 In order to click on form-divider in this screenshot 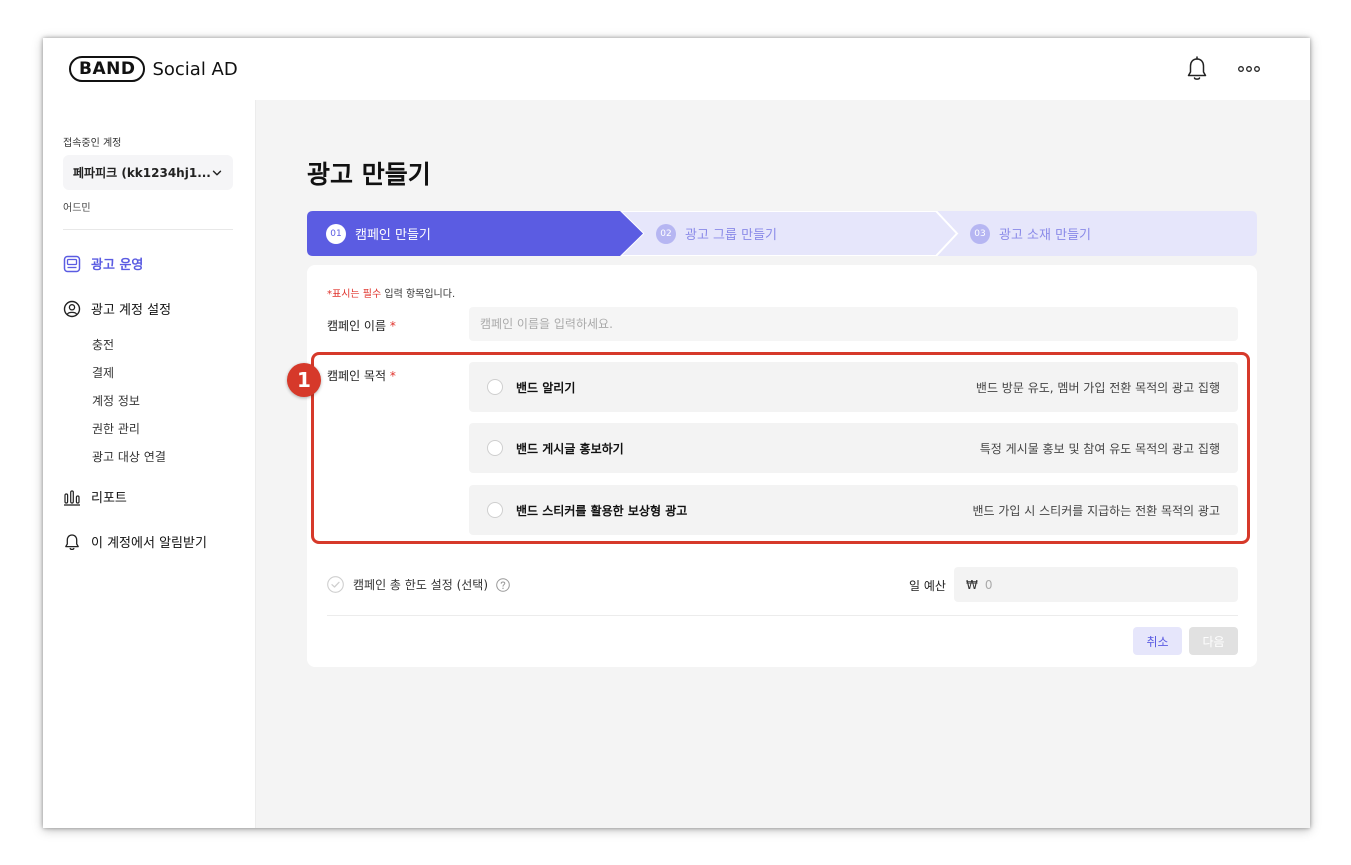, I will do `click(782, 615)`.